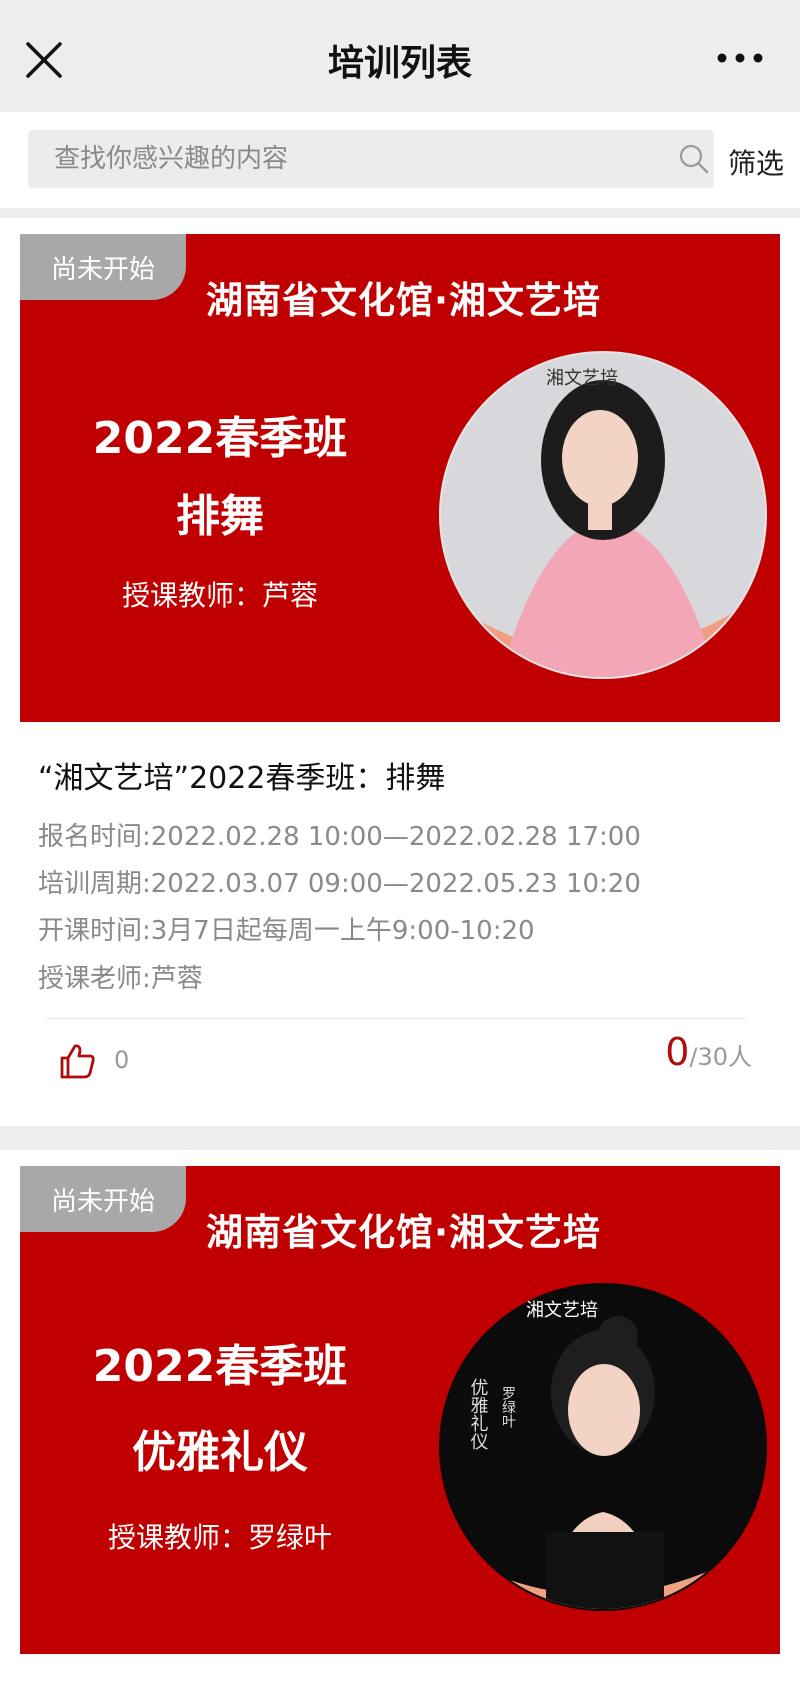 The width and height of the screenshot is (800, 1690). I want to click on banner-teacher: 授课教师：罗绿叶, so click(219, 1537).